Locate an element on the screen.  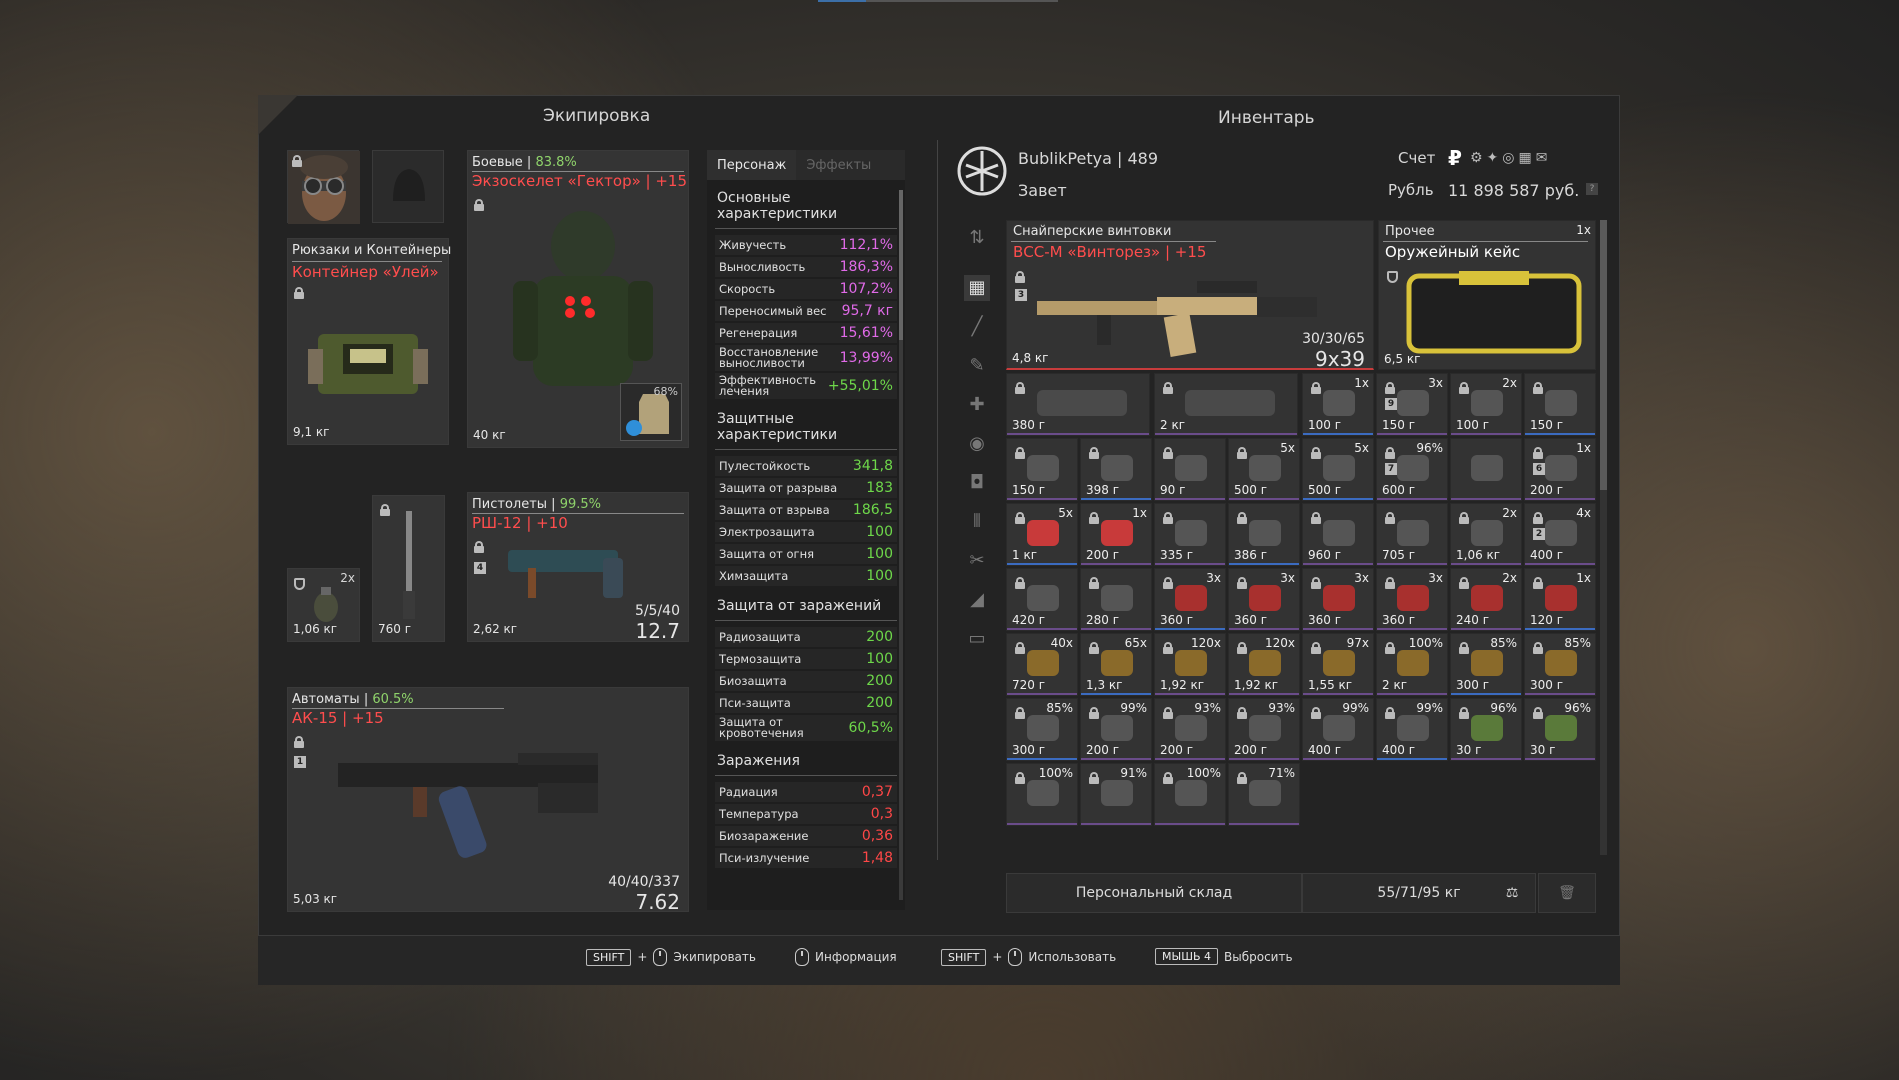
personal-stash-button: Персональный склад is located at coordinates (1154, 893).